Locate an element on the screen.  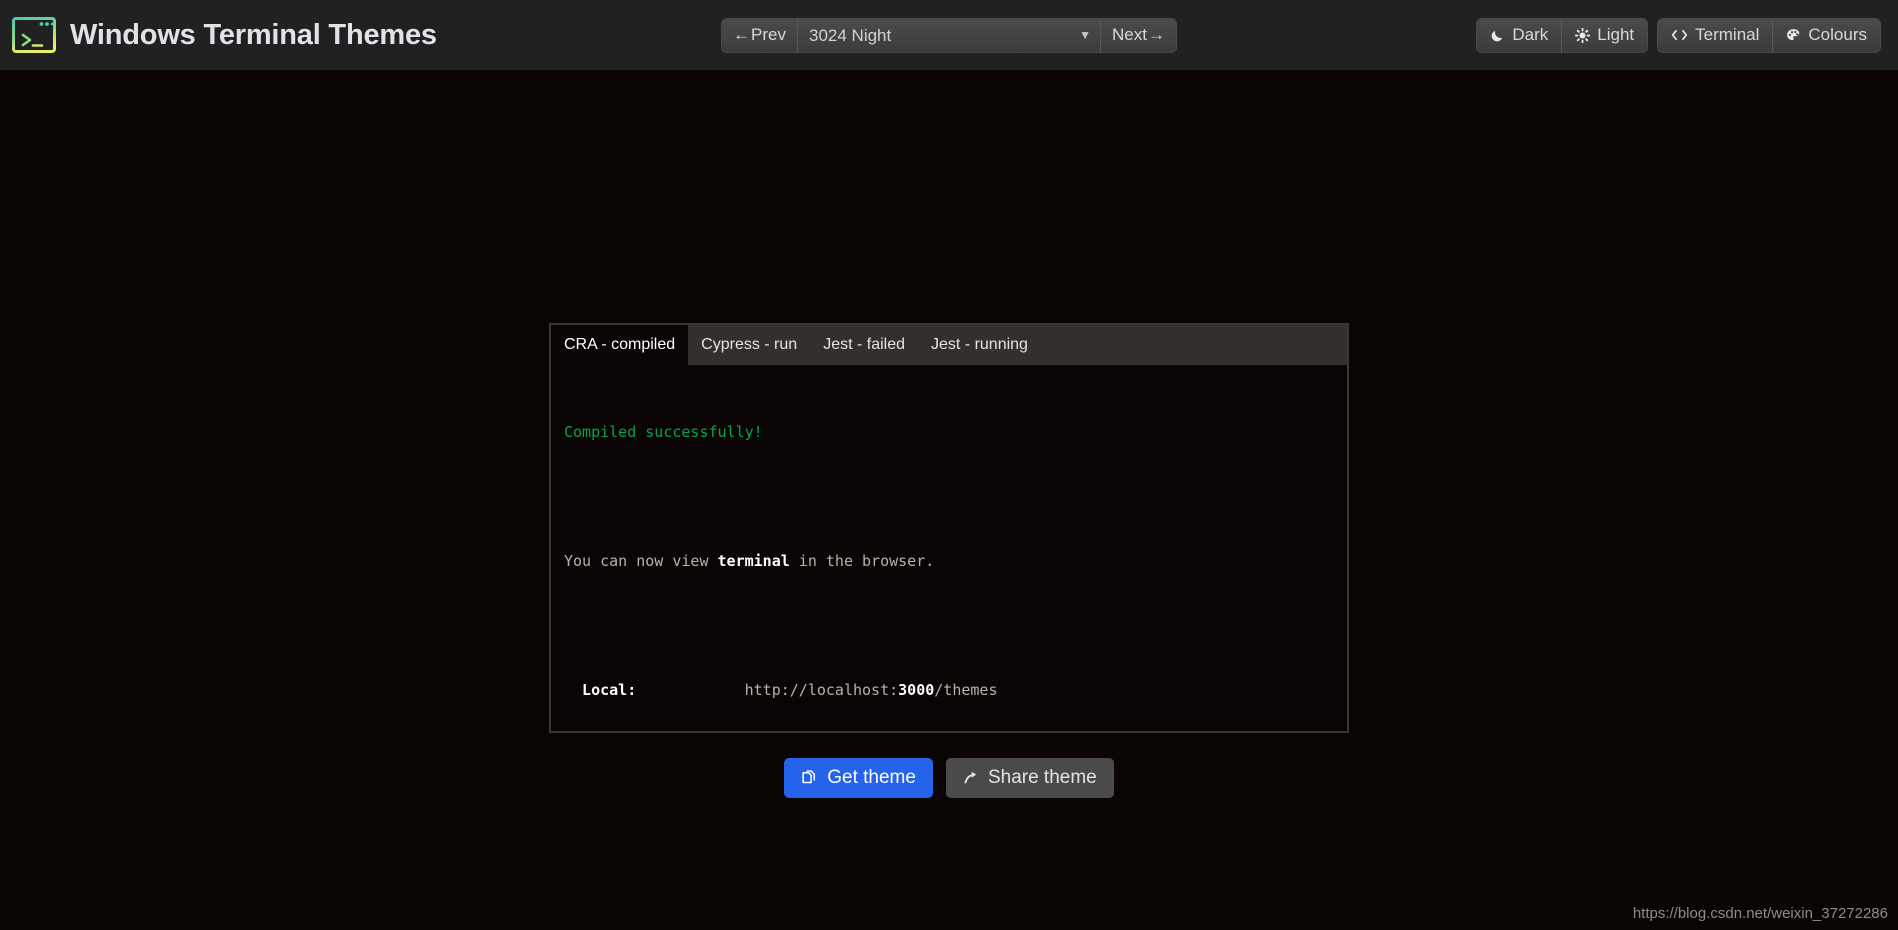
share-theme-button: Share theme is located at coordinates (1029, 778).